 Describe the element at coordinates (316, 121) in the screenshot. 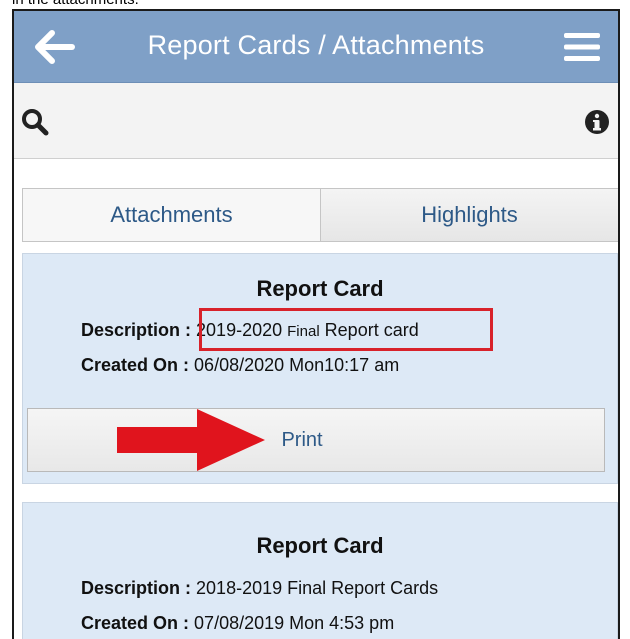

I see `toolbar` at that location.